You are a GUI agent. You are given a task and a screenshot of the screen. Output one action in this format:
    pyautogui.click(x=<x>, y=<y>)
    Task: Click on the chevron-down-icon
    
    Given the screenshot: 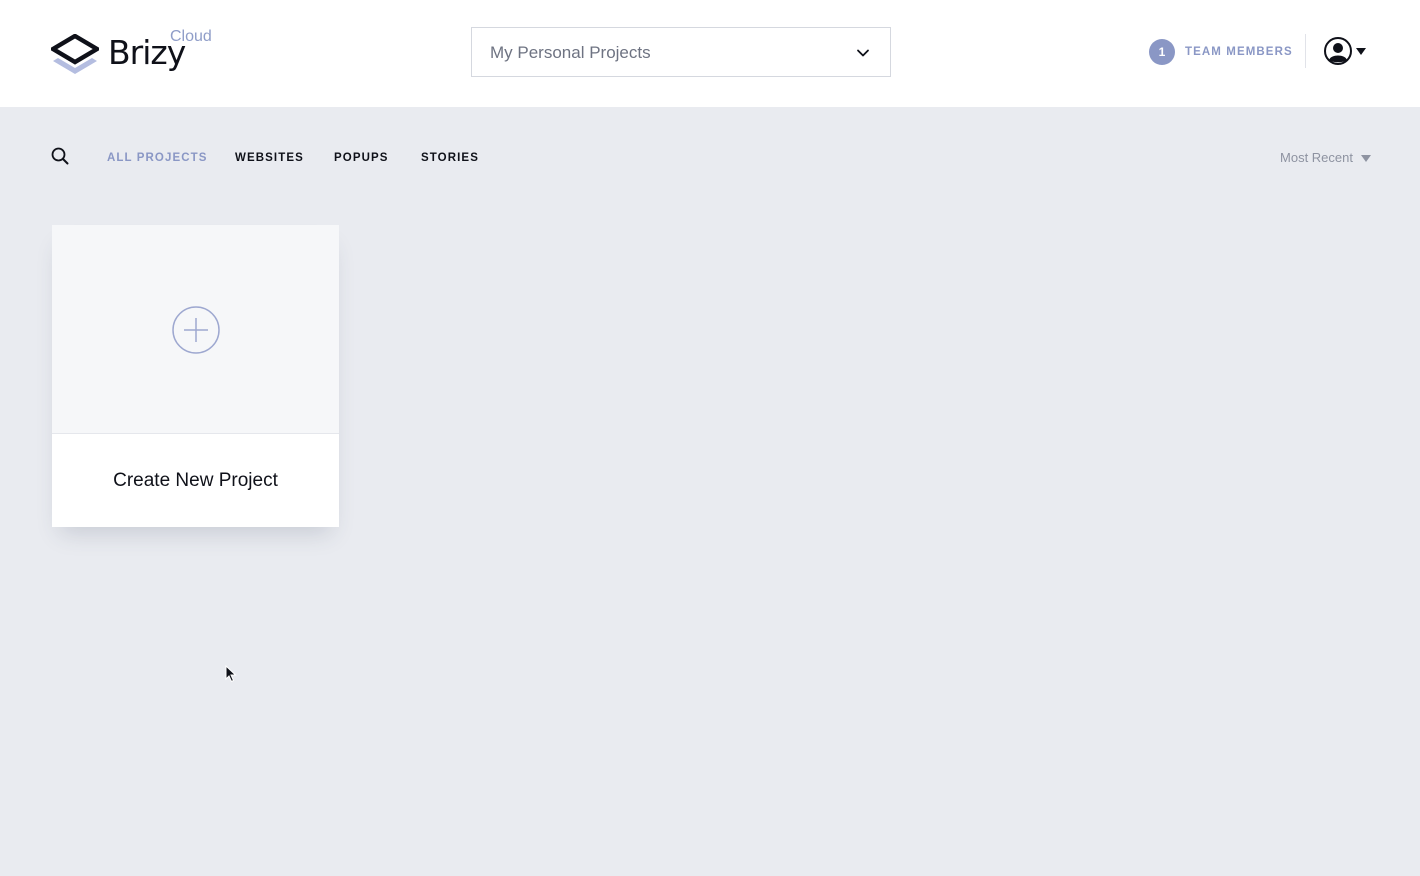 What is the action you would take?
    pyautogui.click(x=863, y=53)
    